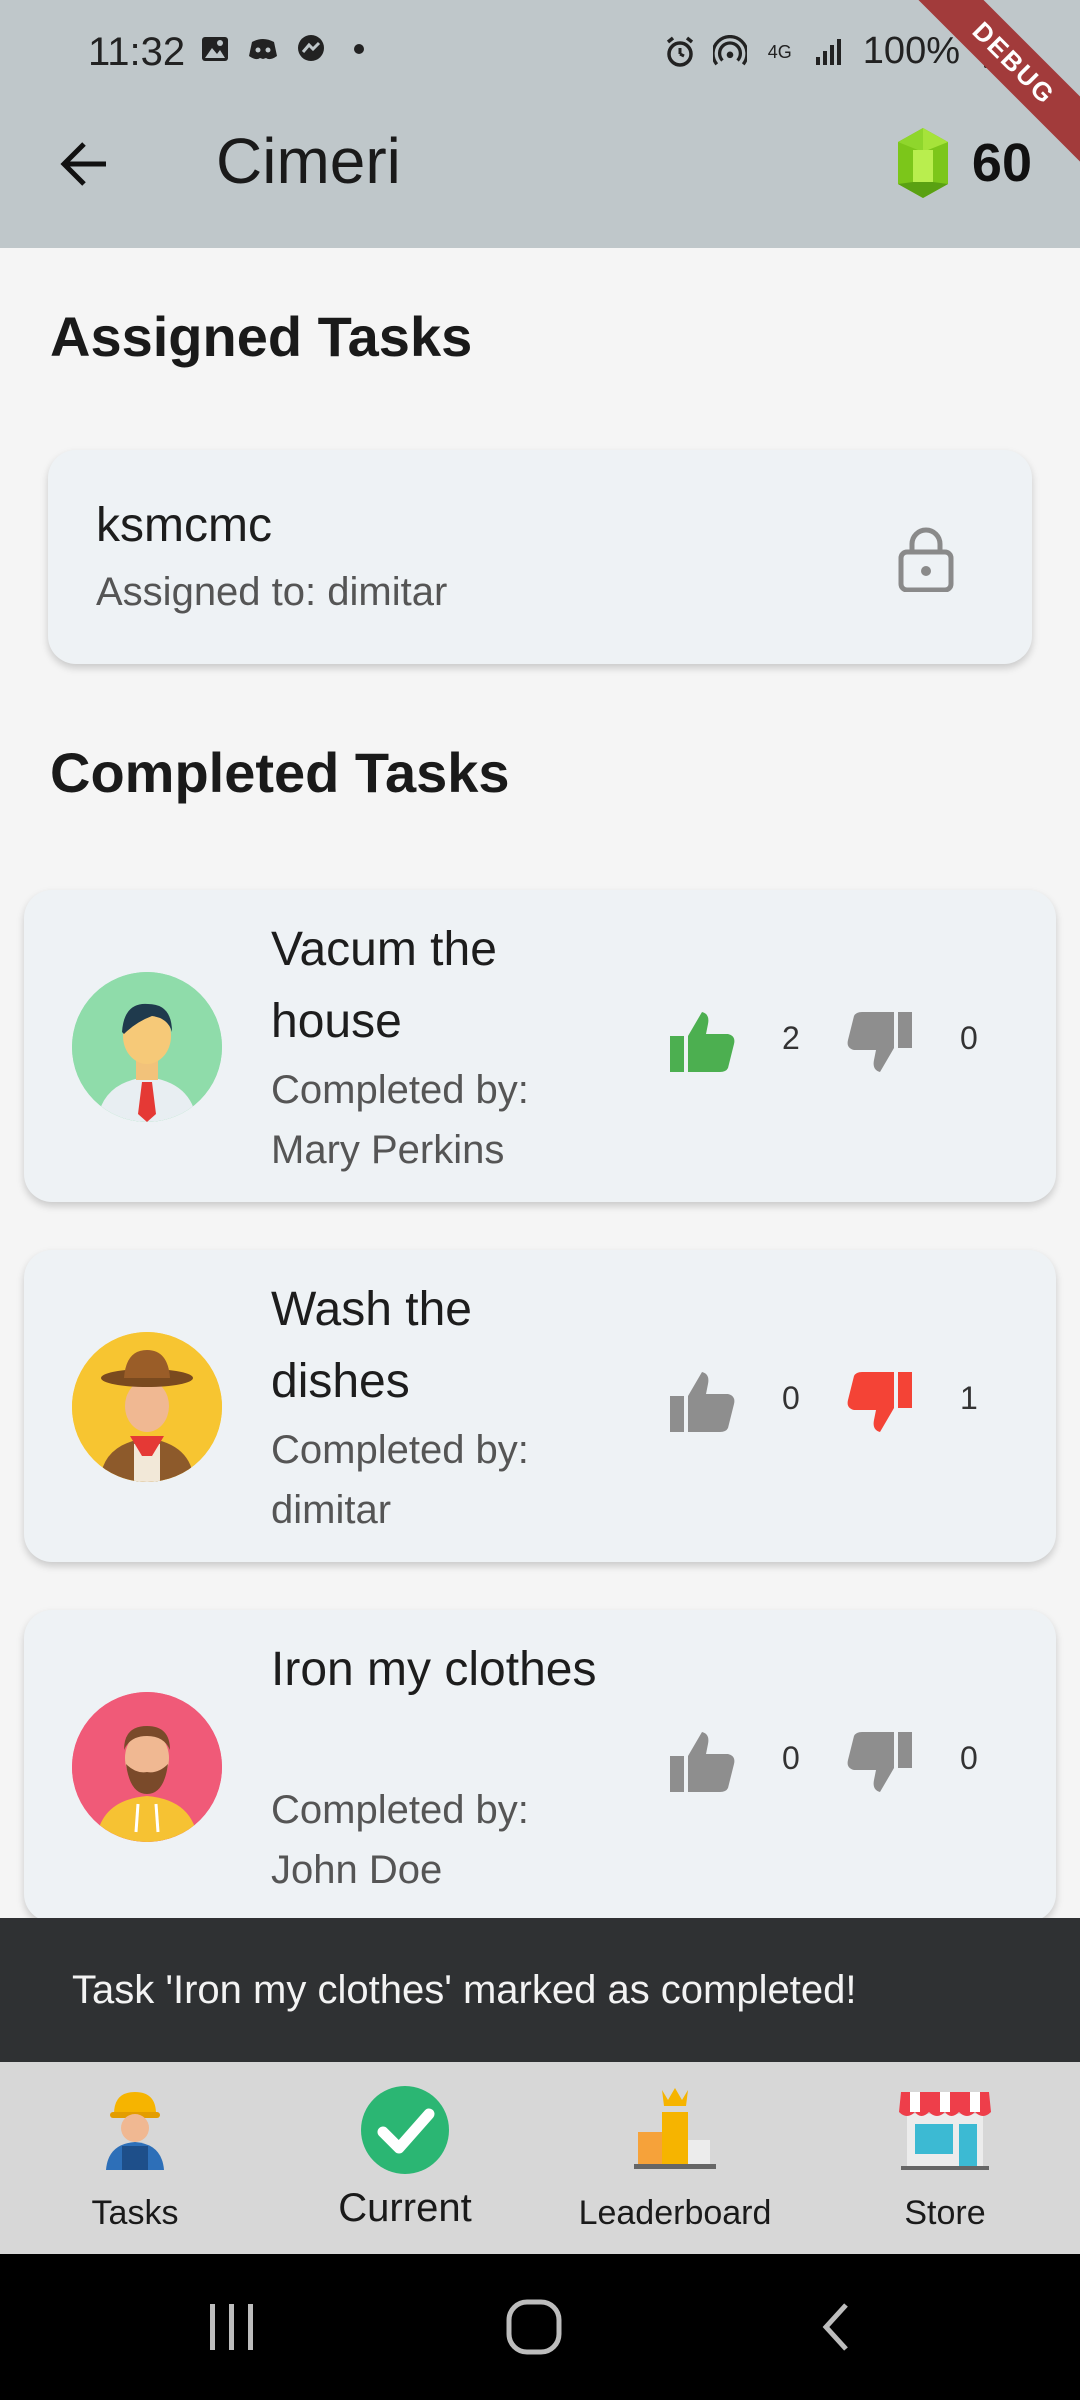  I want to click on system-back-button, so click(836, 2327).